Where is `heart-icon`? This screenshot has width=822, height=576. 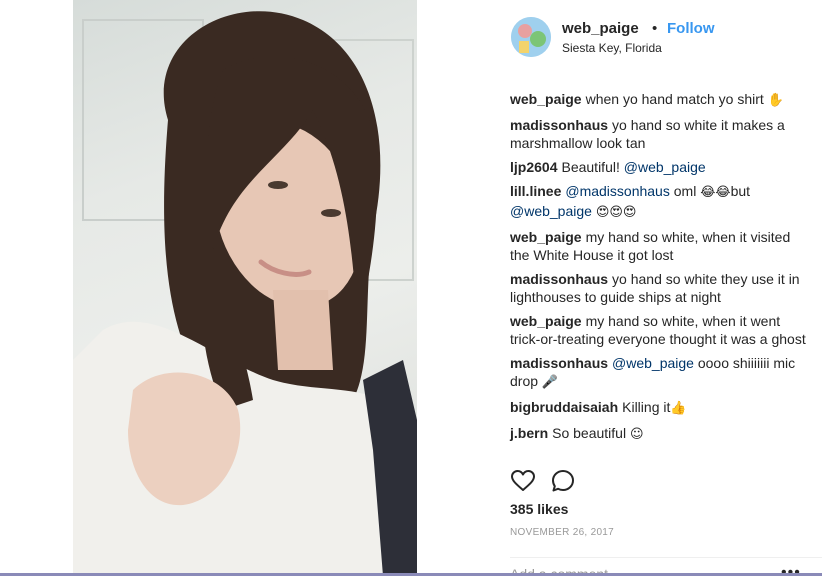 heart-icon is located at coordinates (523, 481).